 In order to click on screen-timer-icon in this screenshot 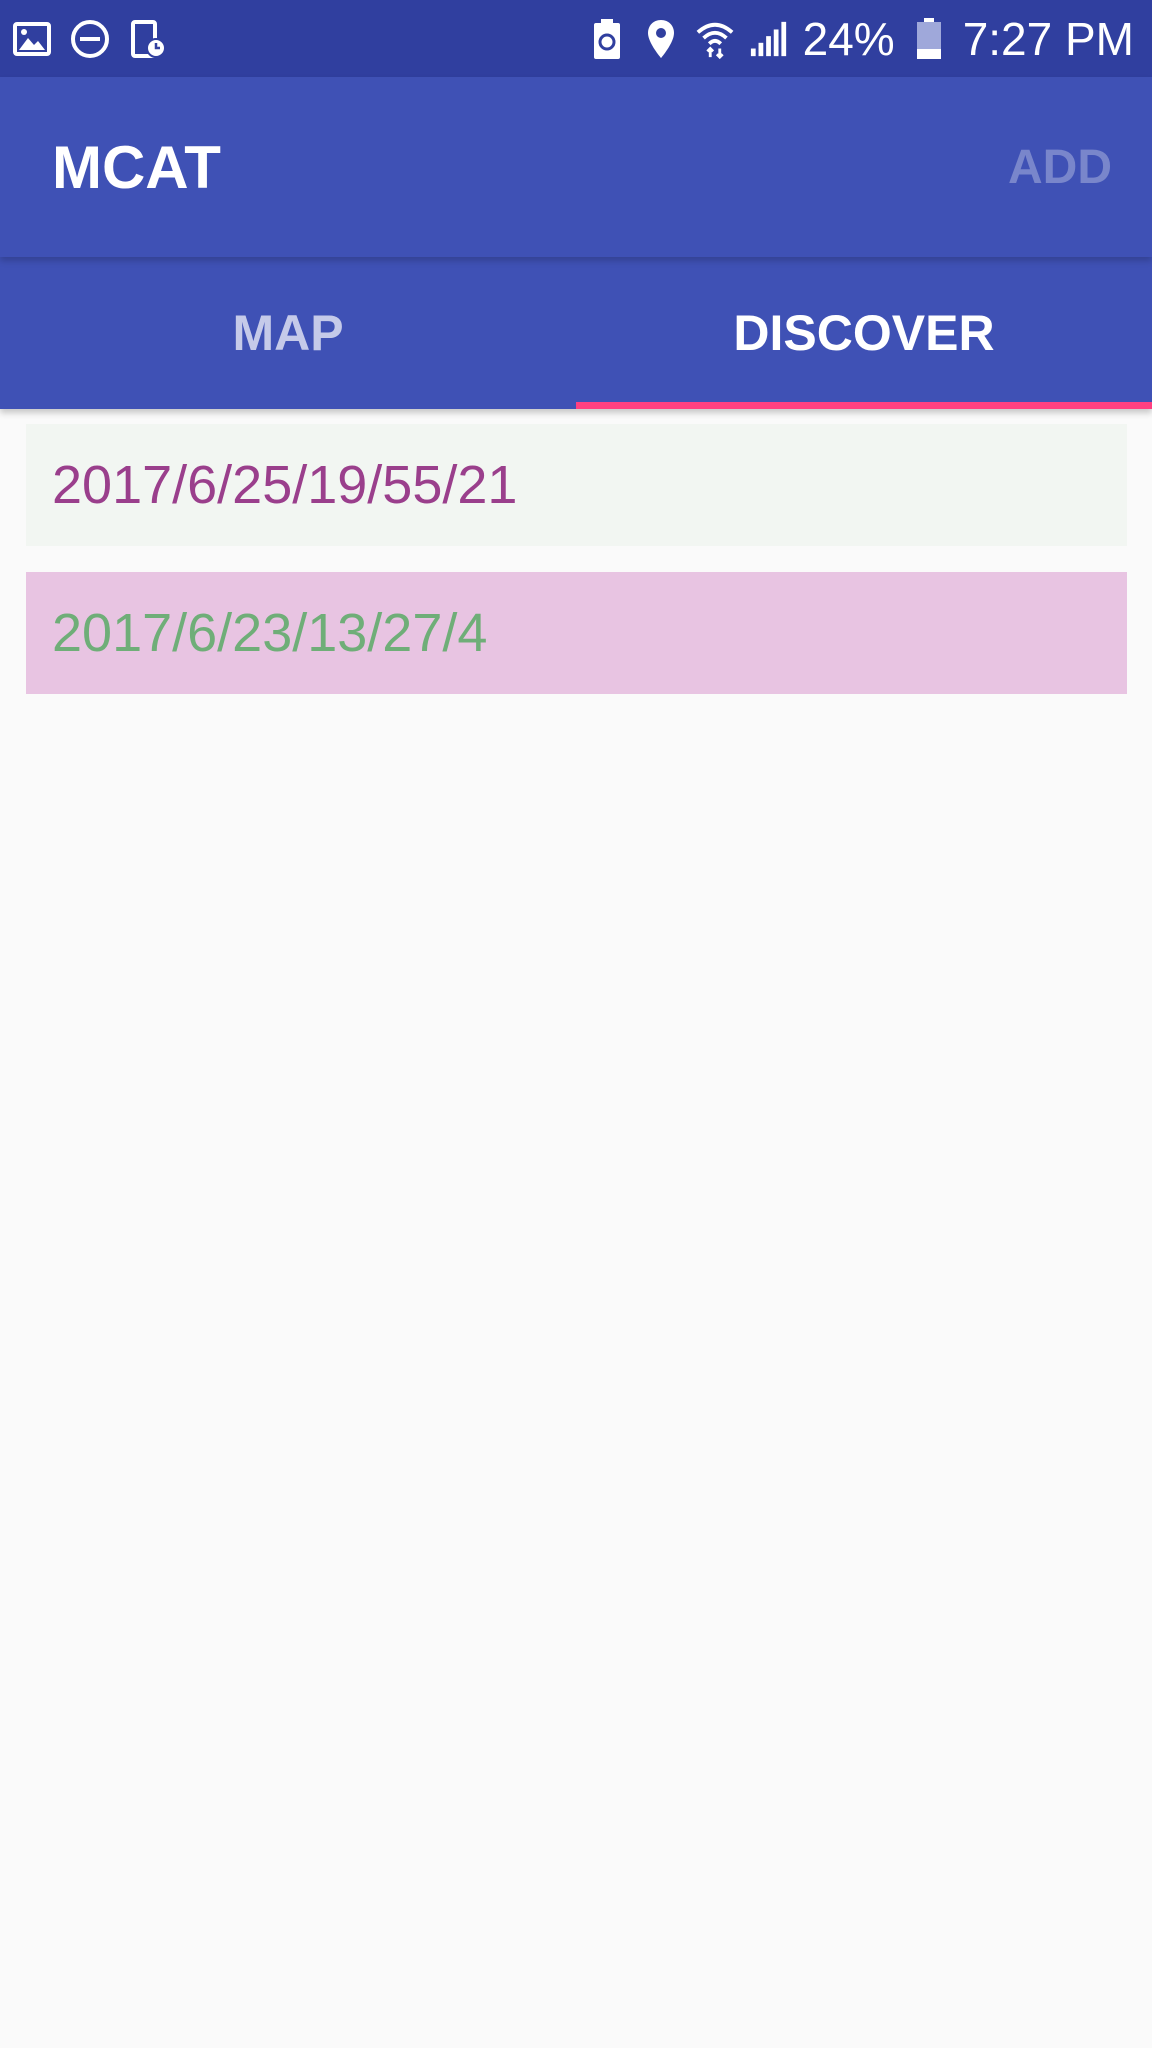, I will do `click(148, 39)`.